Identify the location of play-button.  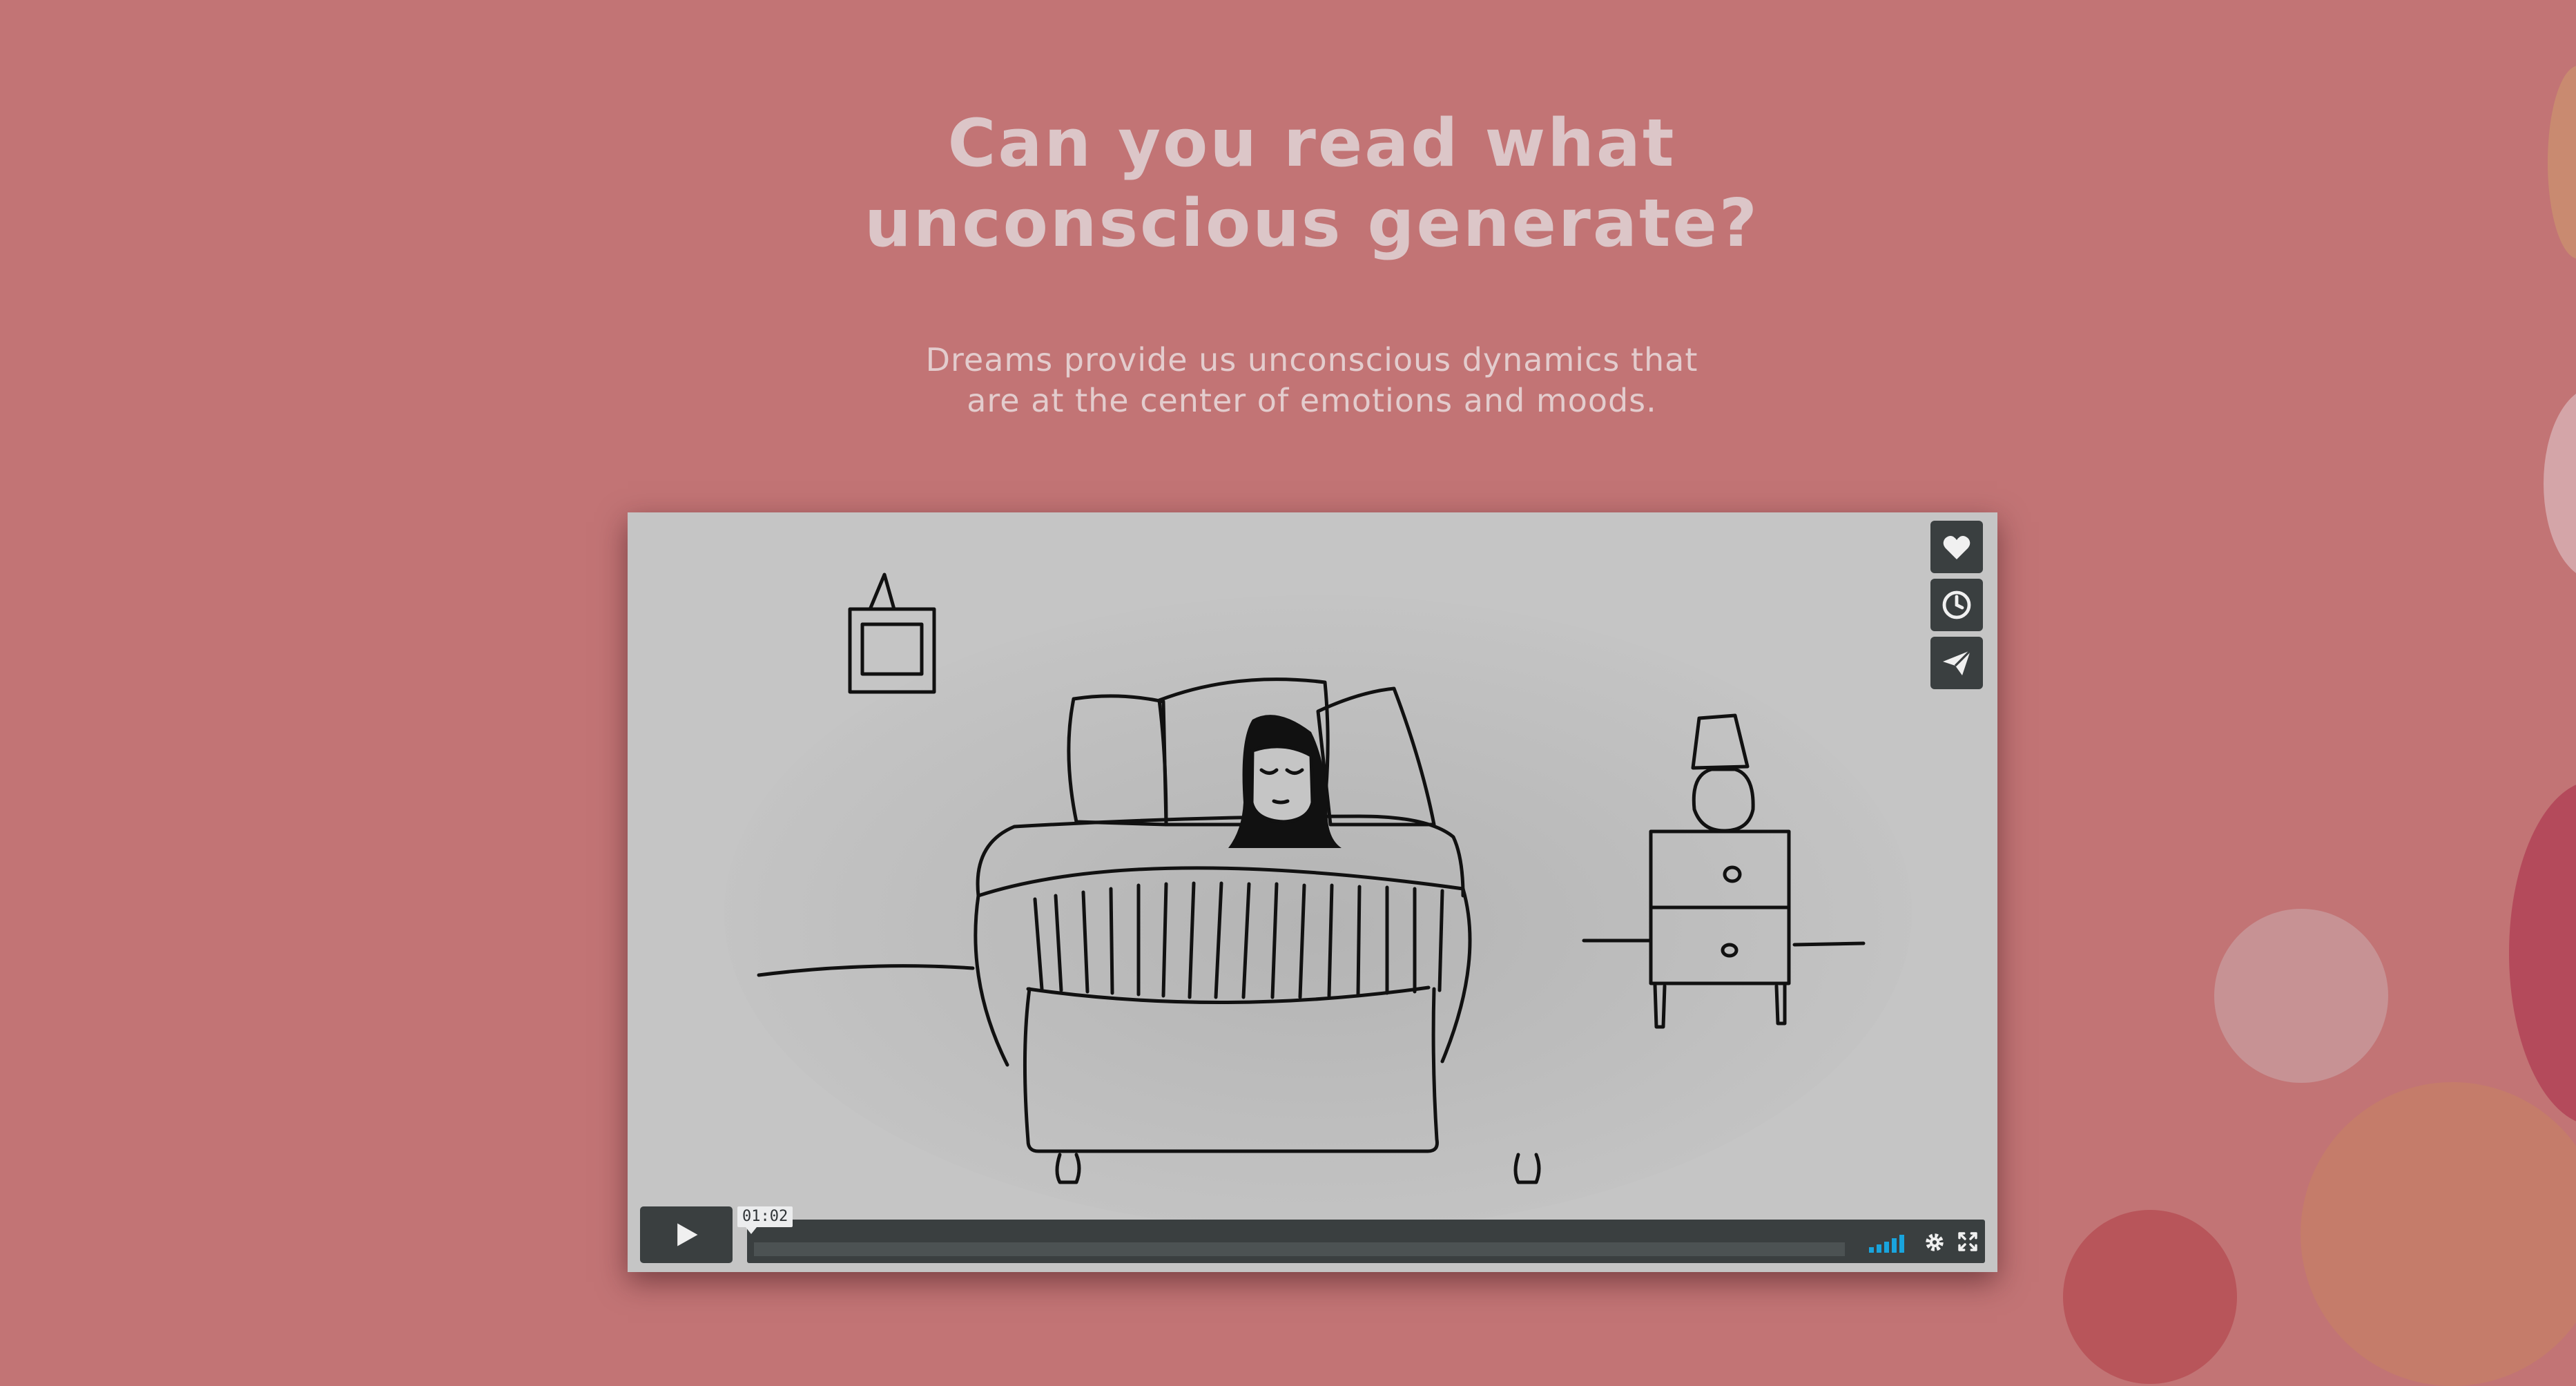
(686, 1234).